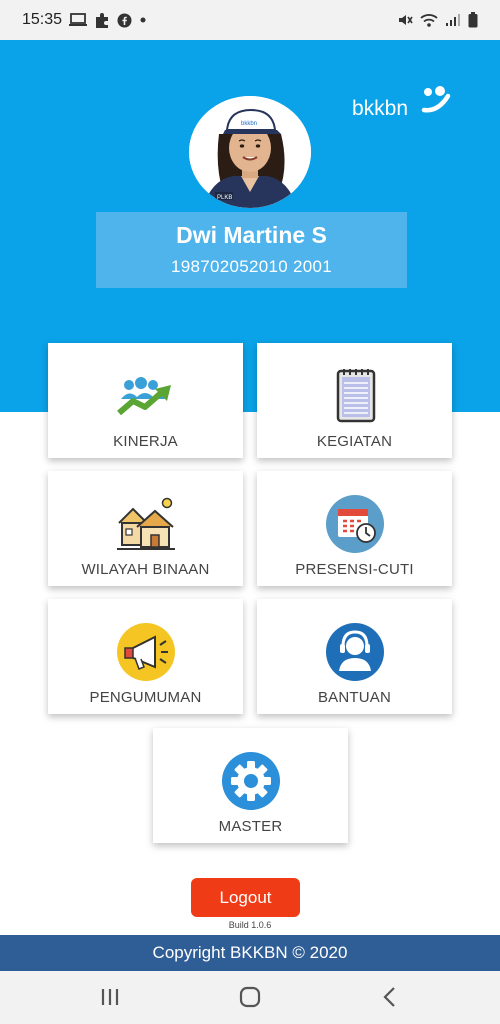 The height and width of the screenshot is (1024, 500). I want to click on bkkbn-logo: bkkbn, so click(401, 103).